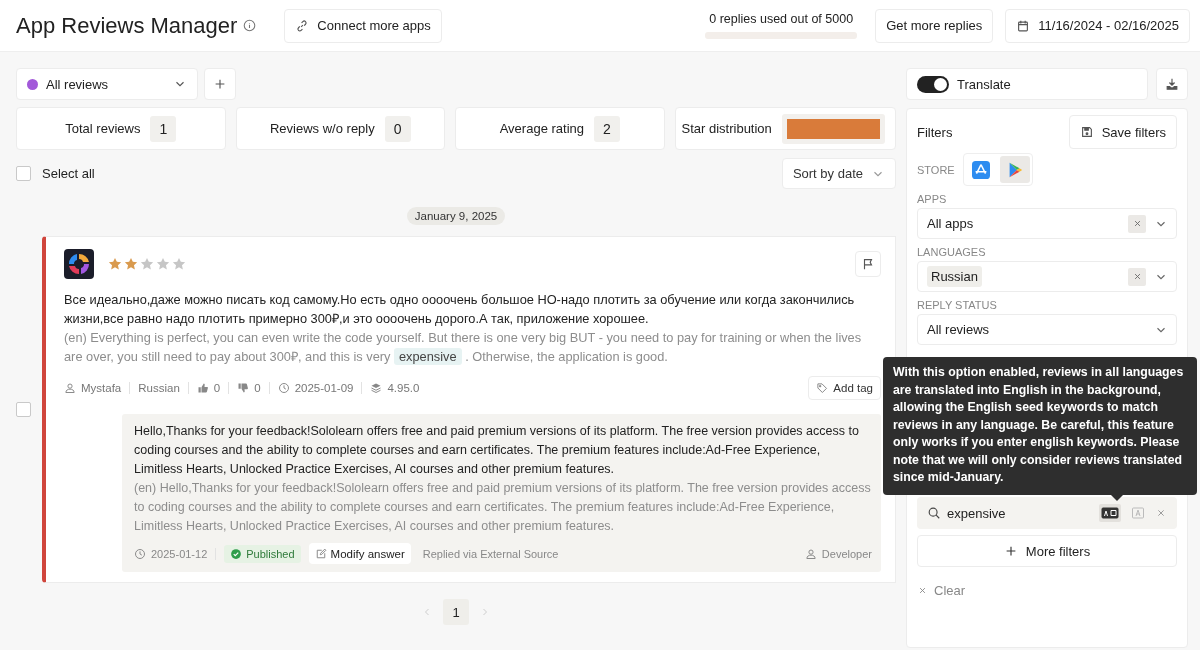 The width and height of the screenshot is (1200, 650). I want to click on reply-author: Developer, so click(846, 553).